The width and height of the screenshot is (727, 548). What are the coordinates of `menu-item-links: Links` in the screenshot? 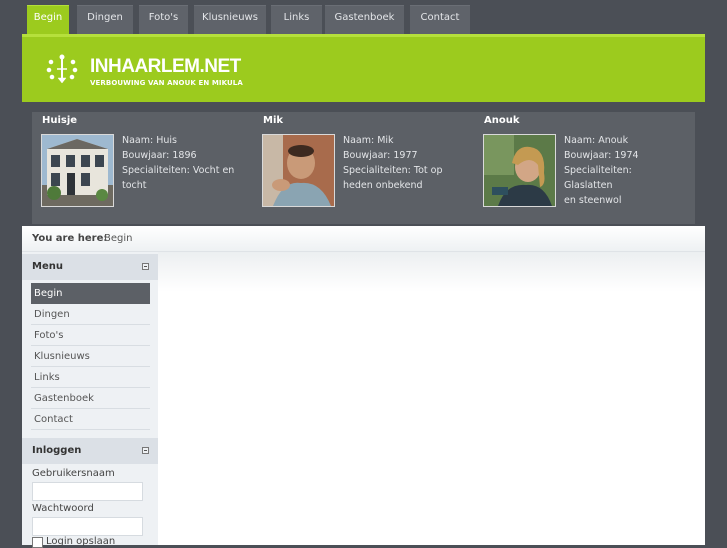 It's located at (90, 377).